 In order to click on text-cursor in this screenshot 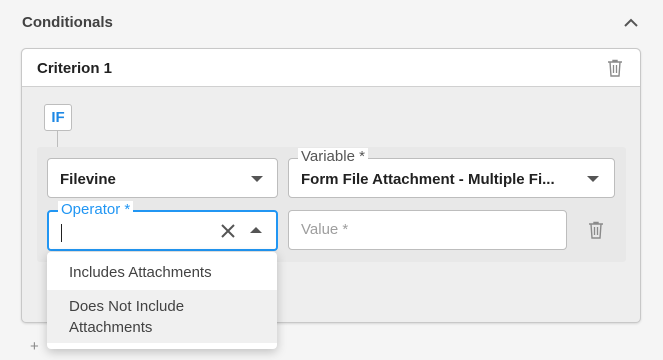, I will do `click(61, 233)`.